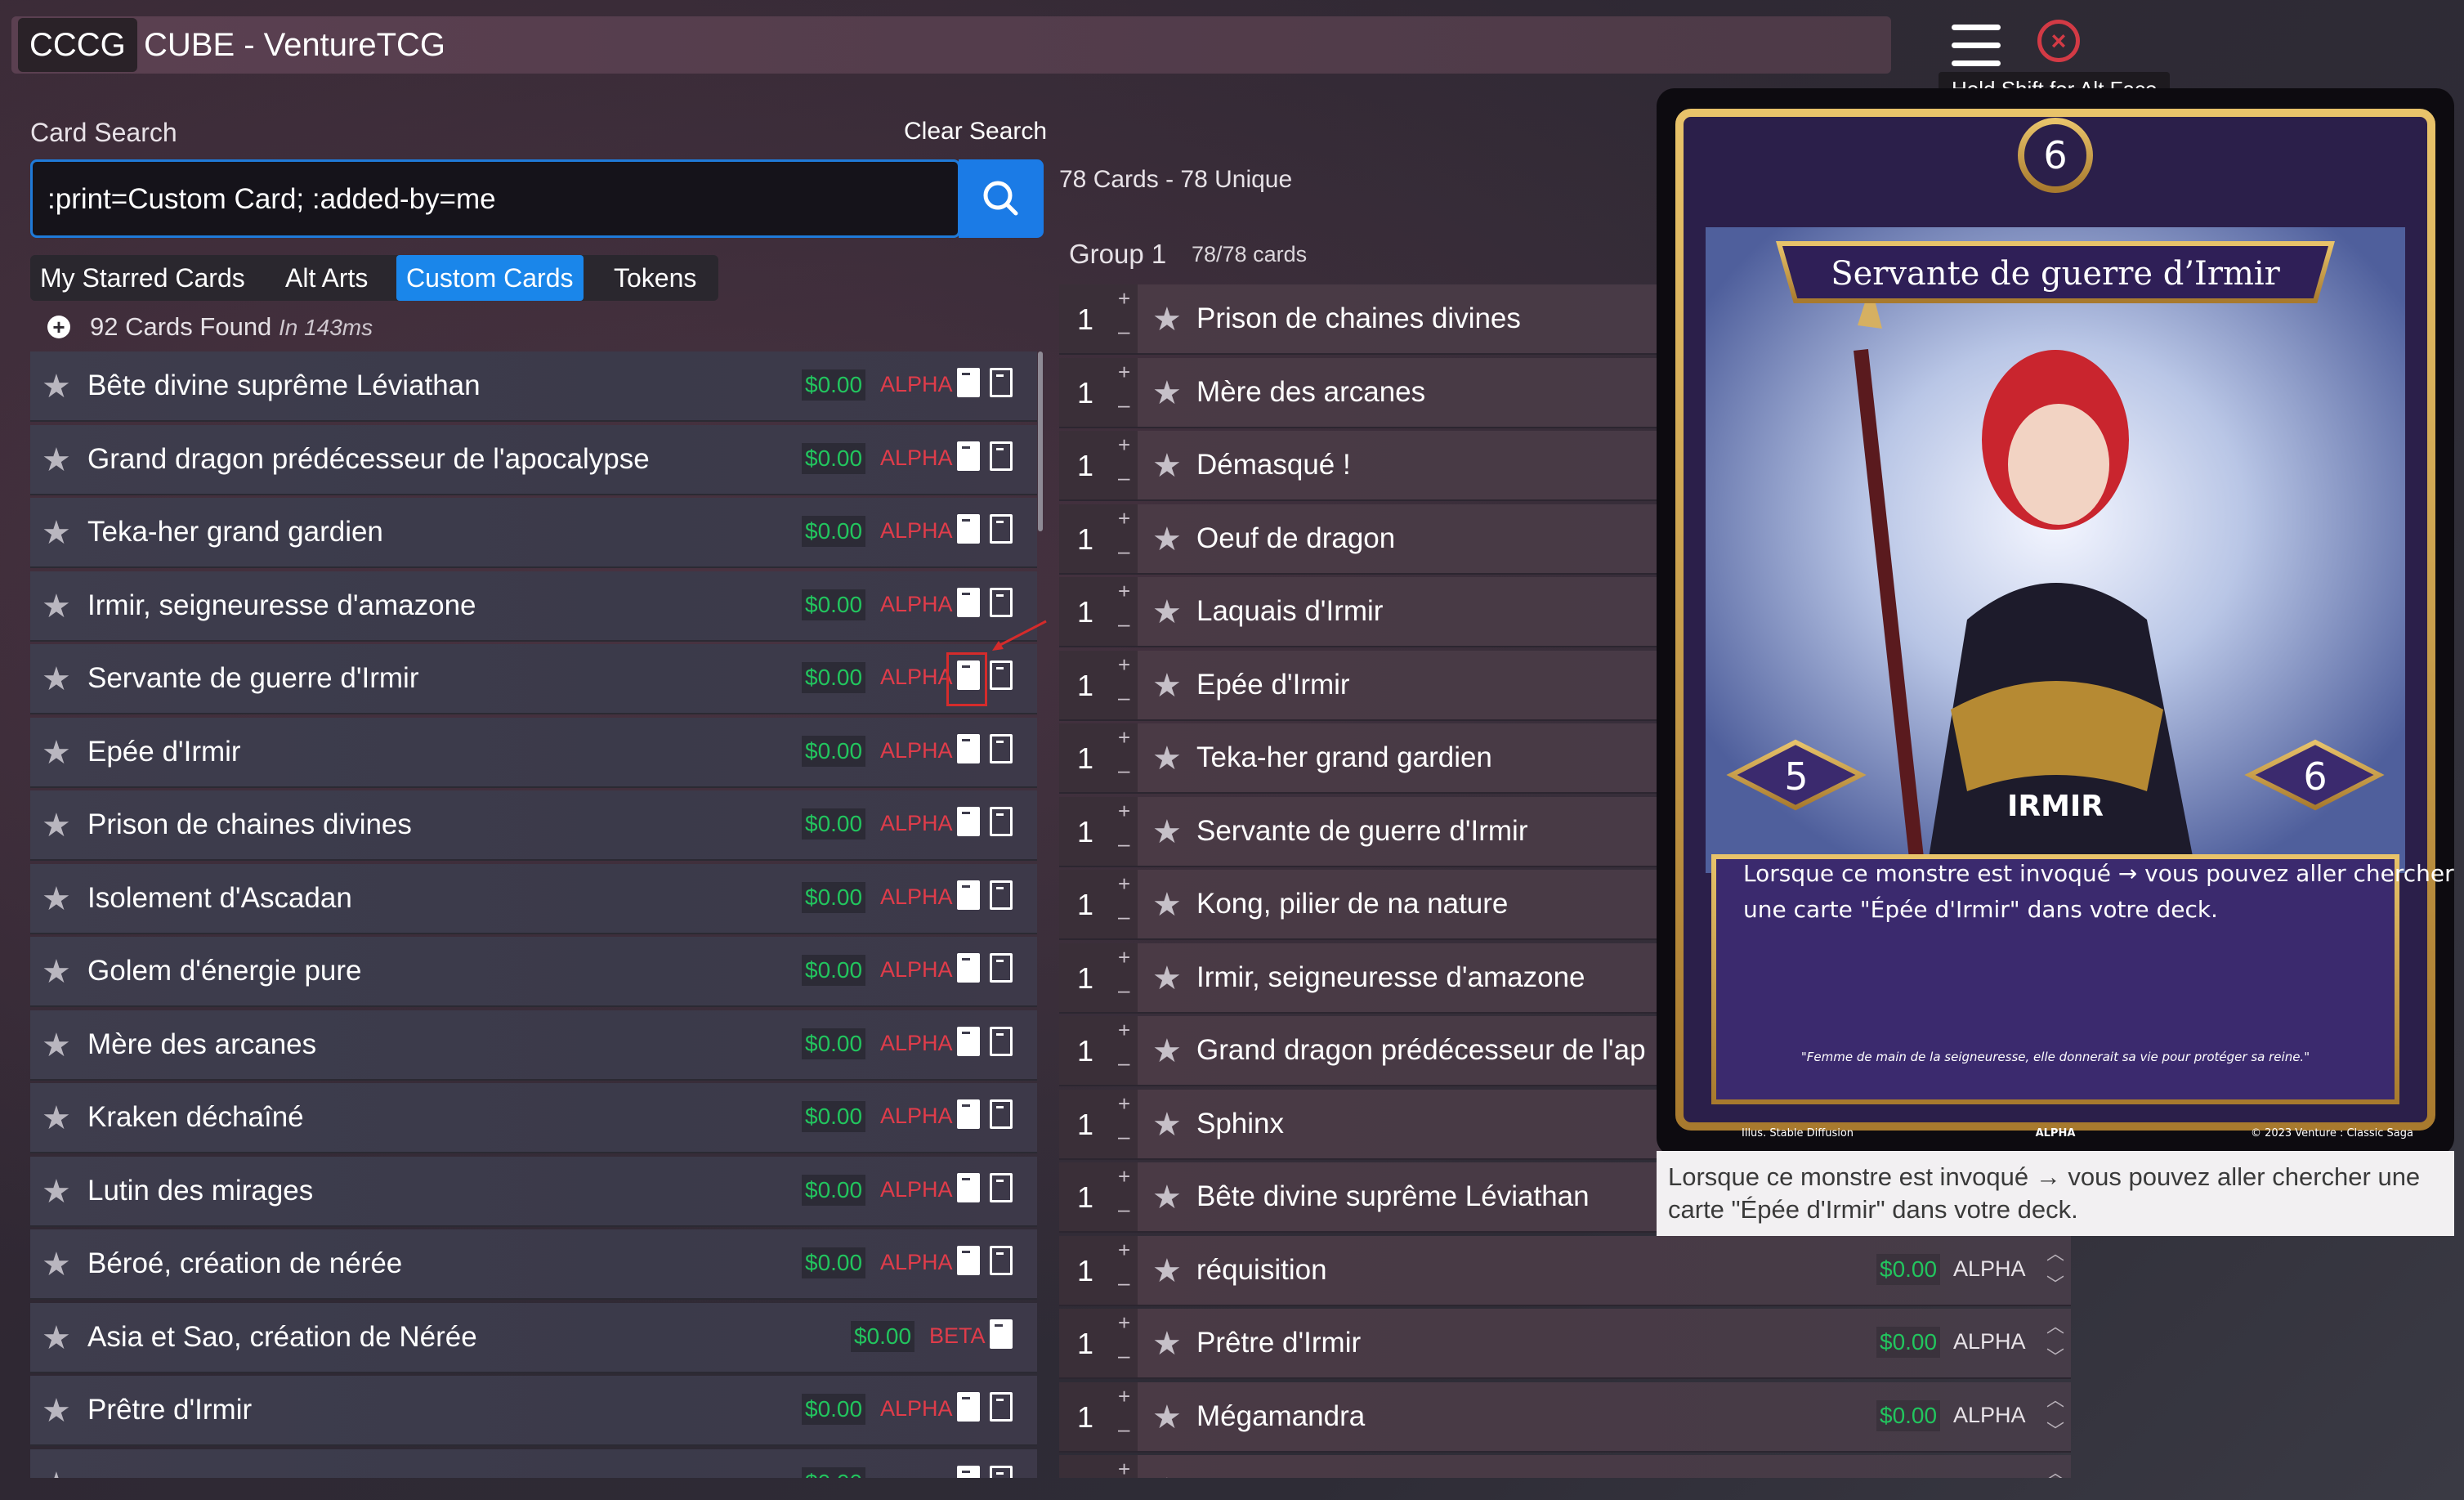  What do you see at coordinates (533, 606) in the screenshot?
I see `result-row: ★ Irmir, seigneuresse d'amazone $0.00 ALPHA` at bounding box center [533, 606].